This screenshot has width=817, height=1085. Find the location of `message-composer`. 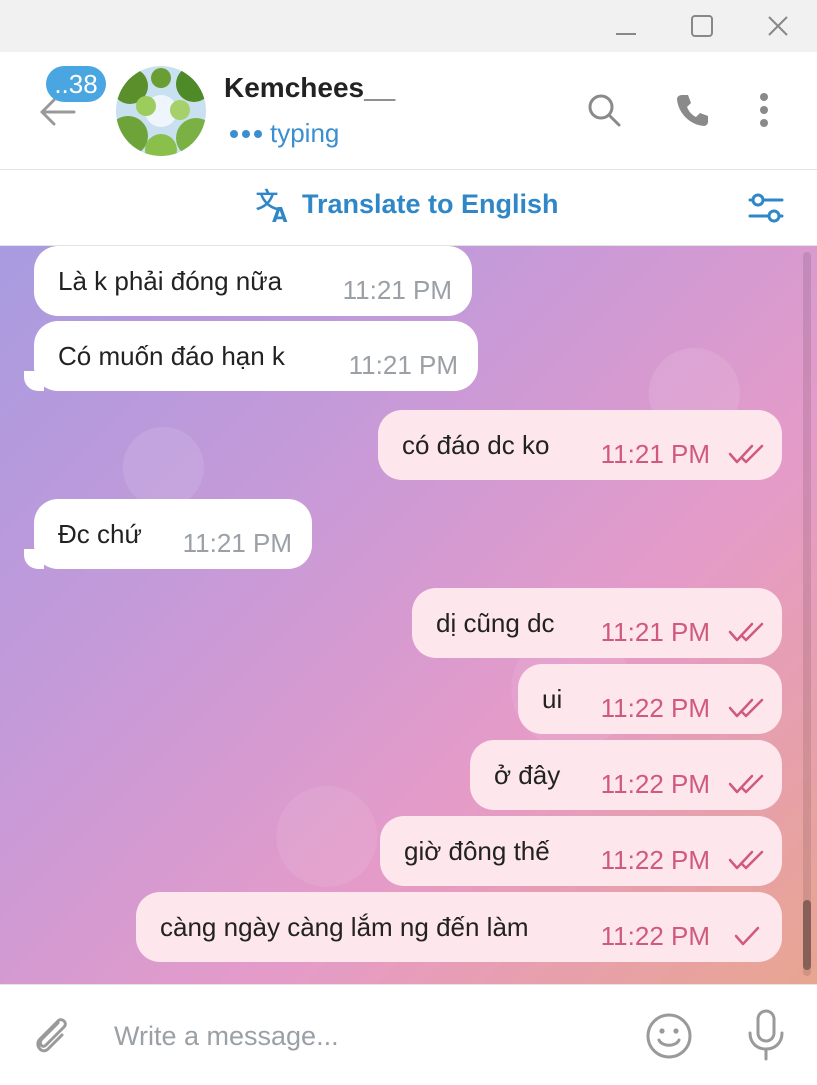

message-composer is located at coordinates (408, 1034).